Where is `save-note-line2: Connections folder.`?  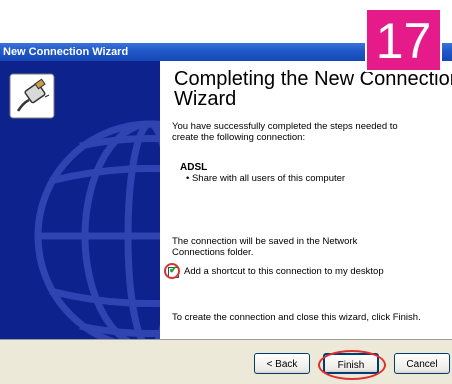 save-note-line2: Connections folder. is located at coordinates (213, 252).